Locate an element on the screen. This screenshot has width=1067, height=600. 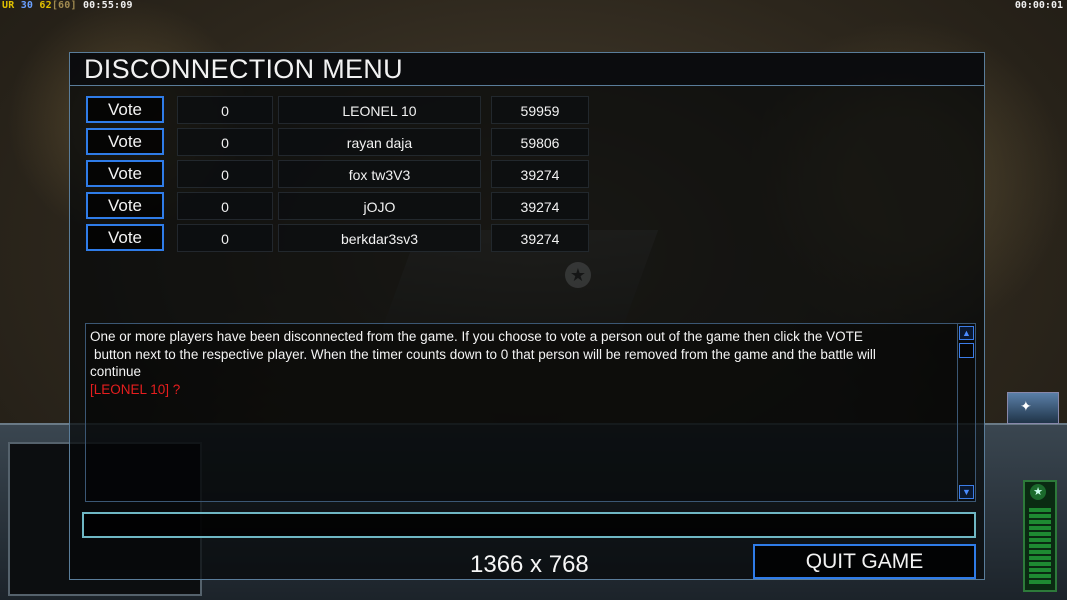
message-line: continue is located at coordinates (116, 371).